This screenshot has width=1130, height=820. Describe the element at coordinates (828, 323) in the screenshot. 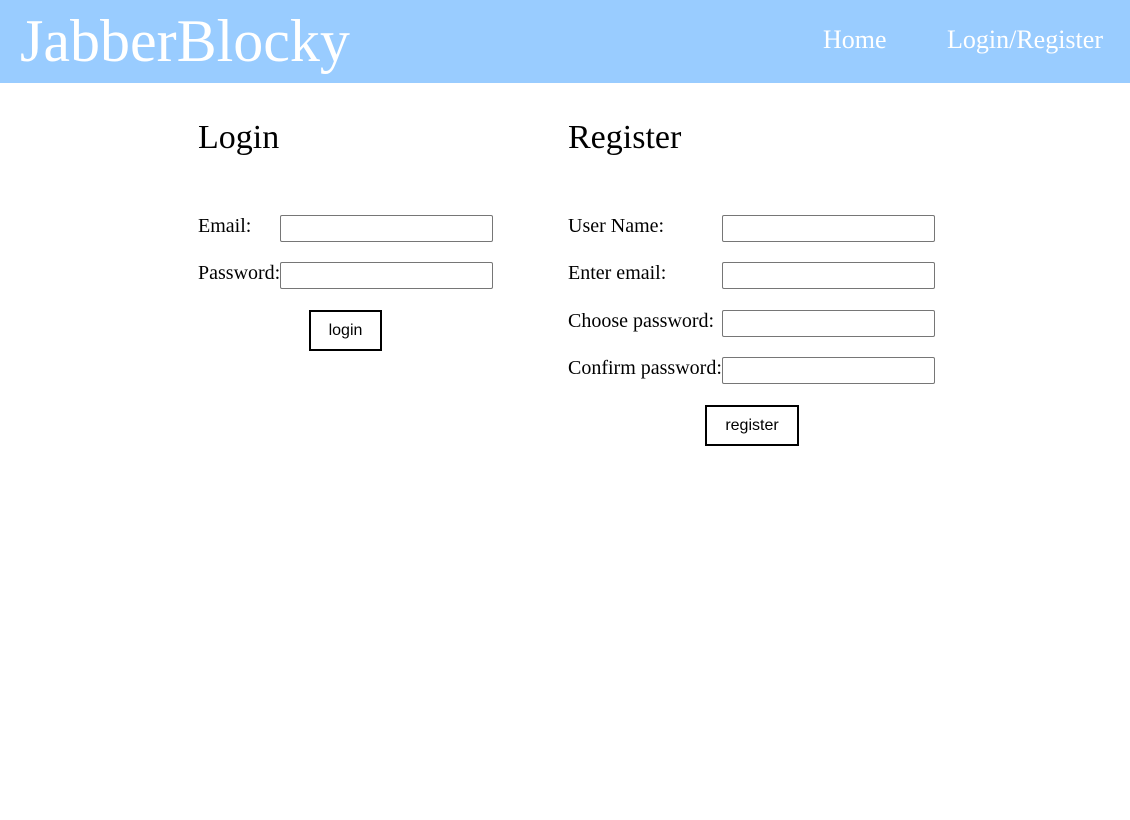

I see `register-password-input` at that location.